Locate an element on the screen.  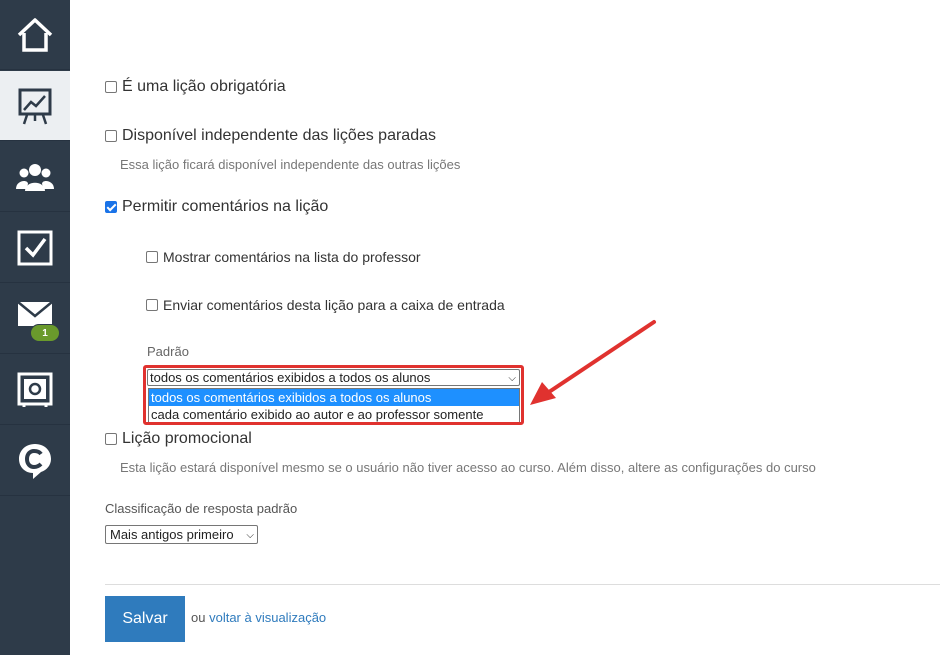
chevron-down-icon: ⌵ is located at coordinates (250, 535).